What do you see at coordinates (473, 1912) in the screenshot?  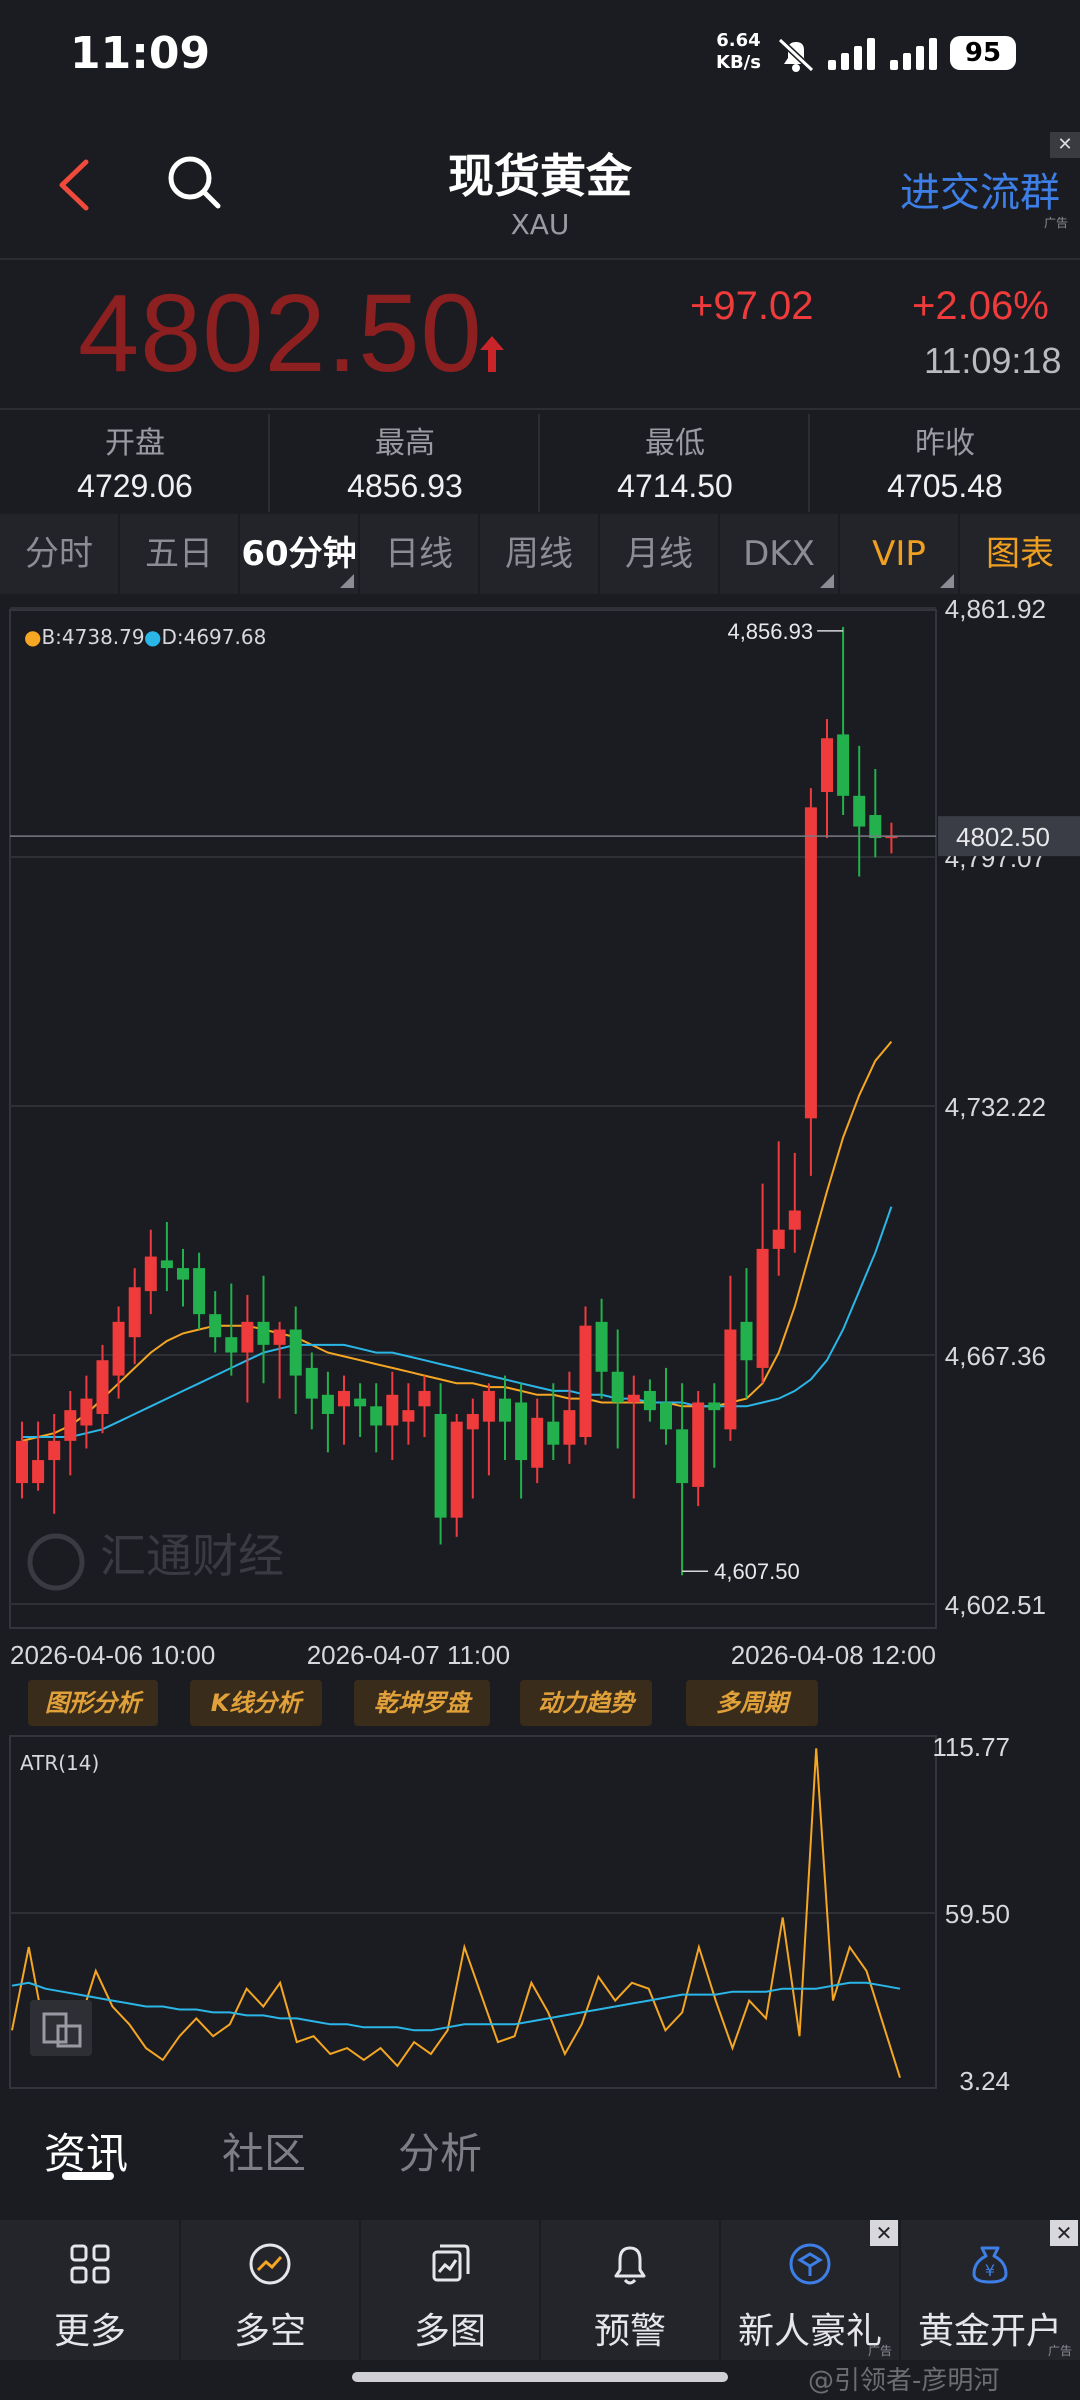 I see `plot-frame` at bounding box center [473, 1912].